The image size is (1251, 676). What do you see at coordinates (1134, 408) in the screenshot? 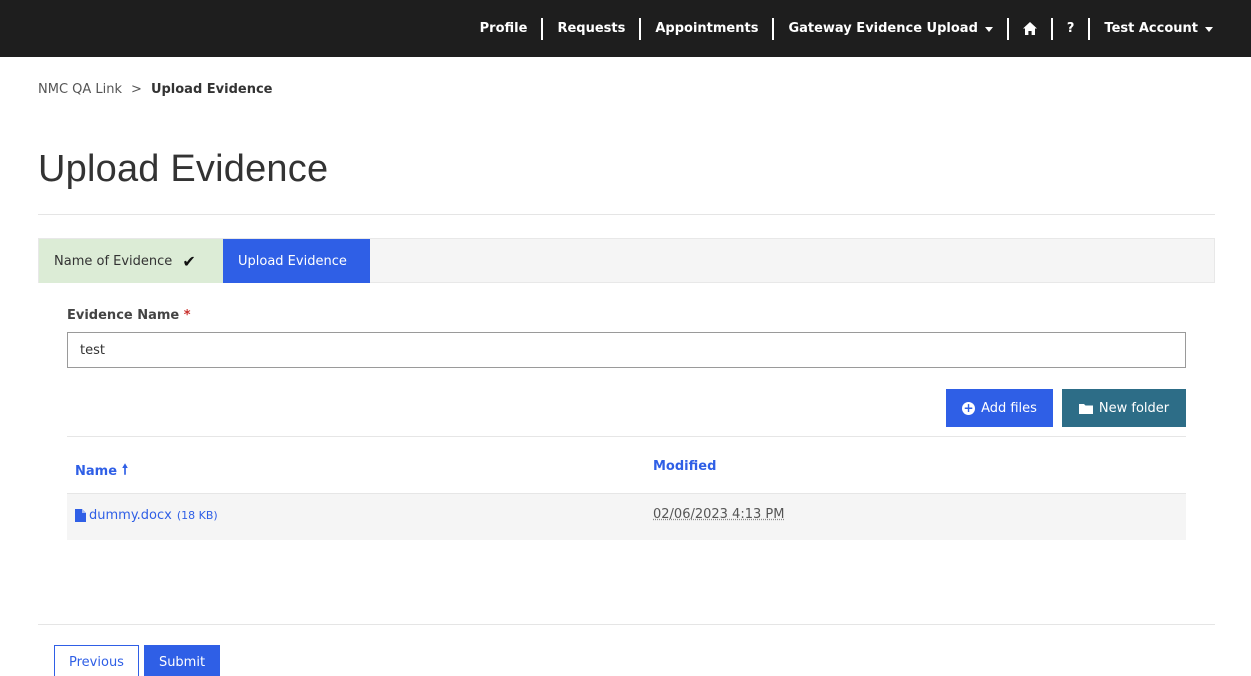
I see `new-folder-label: New folder` at bounding box center [1134, 408].